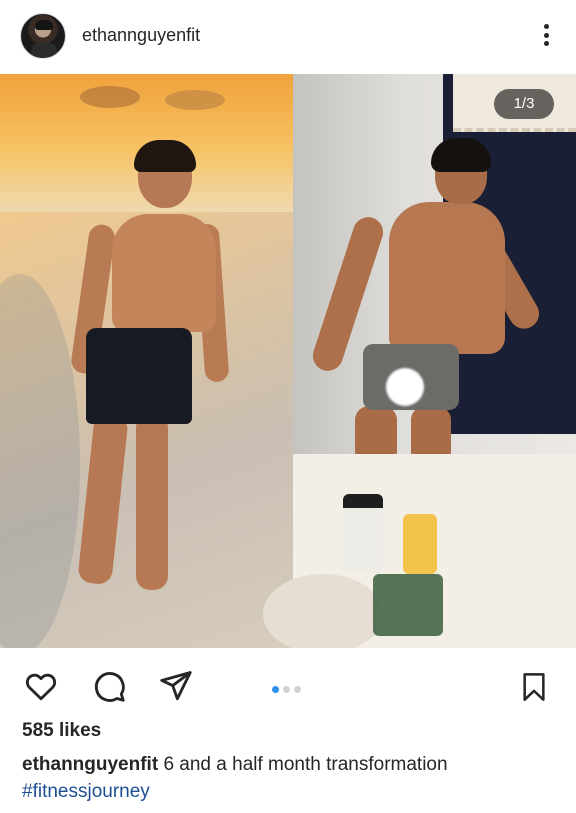 This screenshot has height=813, width=576. Describe the element at coordinates (109, 686) in the screenshot. I see `comment-bubble-icon` at that location.